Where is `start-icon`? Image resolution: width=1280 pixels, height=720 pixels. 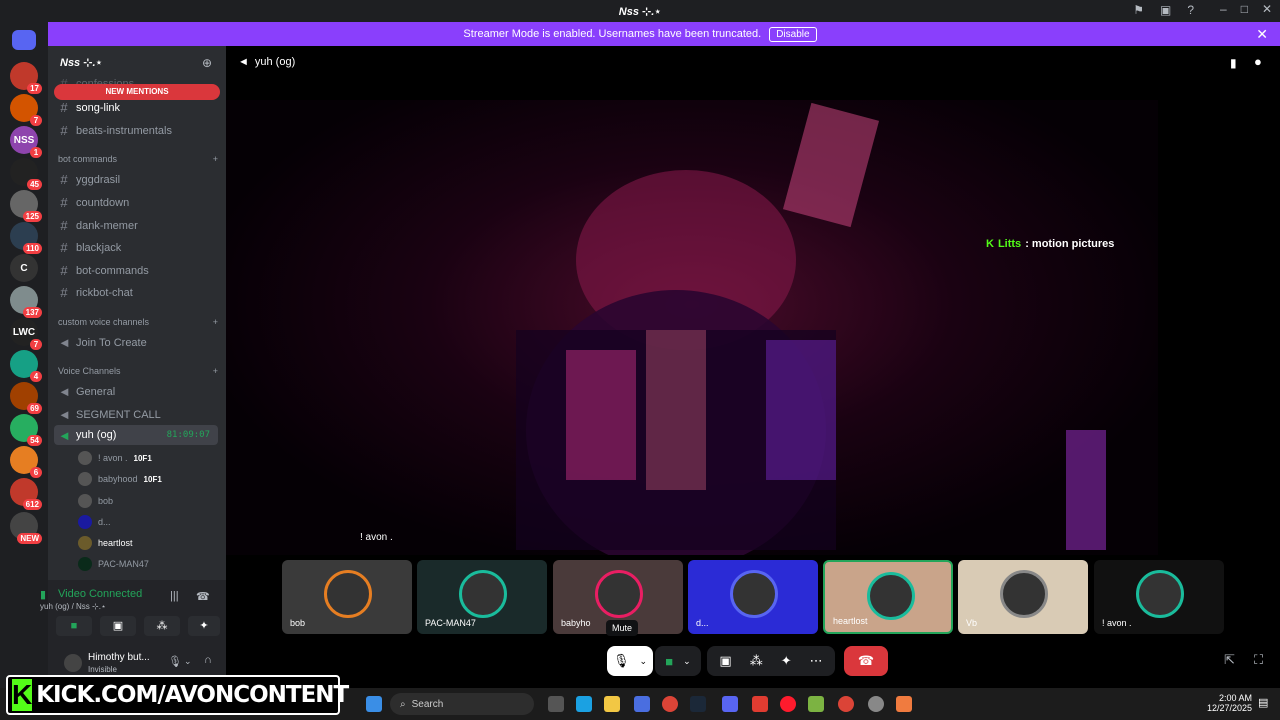
start-icon is located at coordinates (374, 704).